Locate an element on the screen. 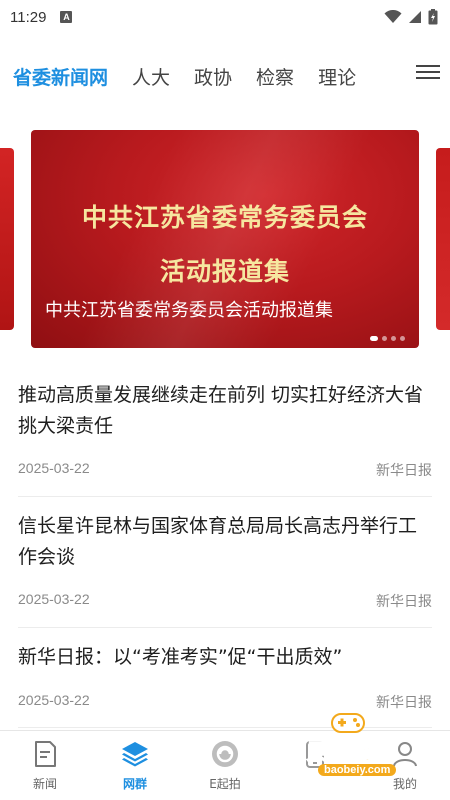 Image resolution: width=450 pixels, height=800 pixels. news-title: 信长星许昆林与国家体育总局局长高志丹举行工作会谈 is located at coordinates (218, 541).